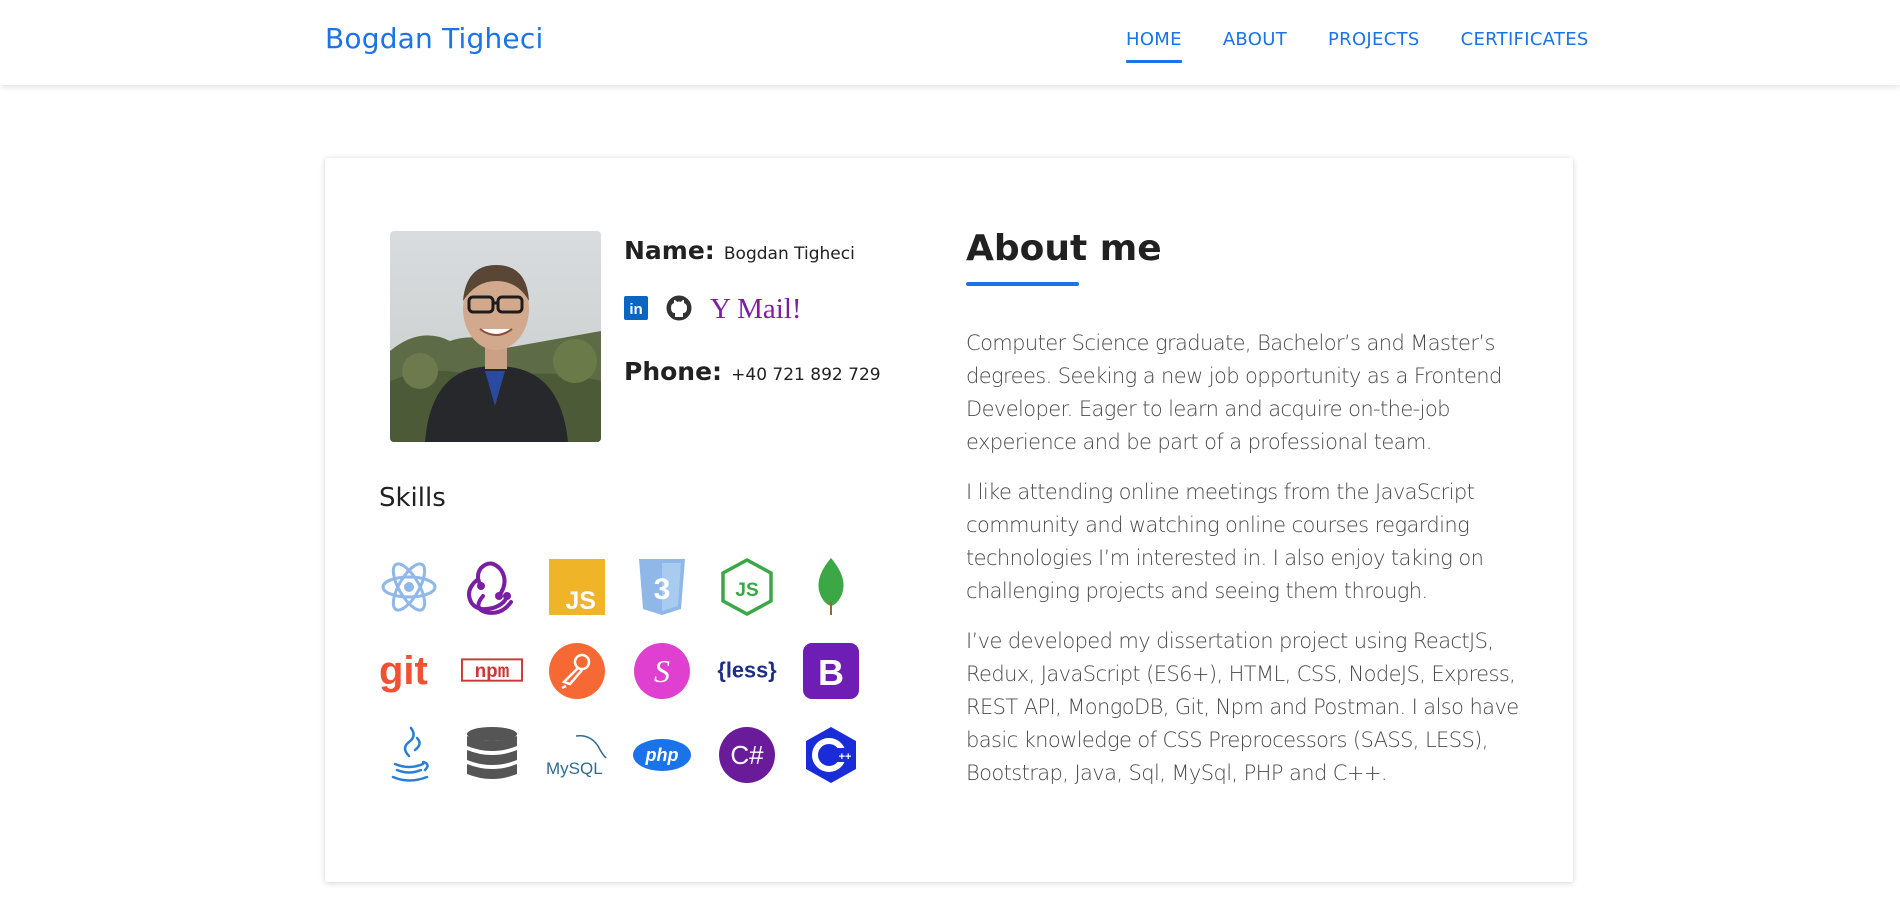  I want to click on skills-title: Skills, so click(412, 498).